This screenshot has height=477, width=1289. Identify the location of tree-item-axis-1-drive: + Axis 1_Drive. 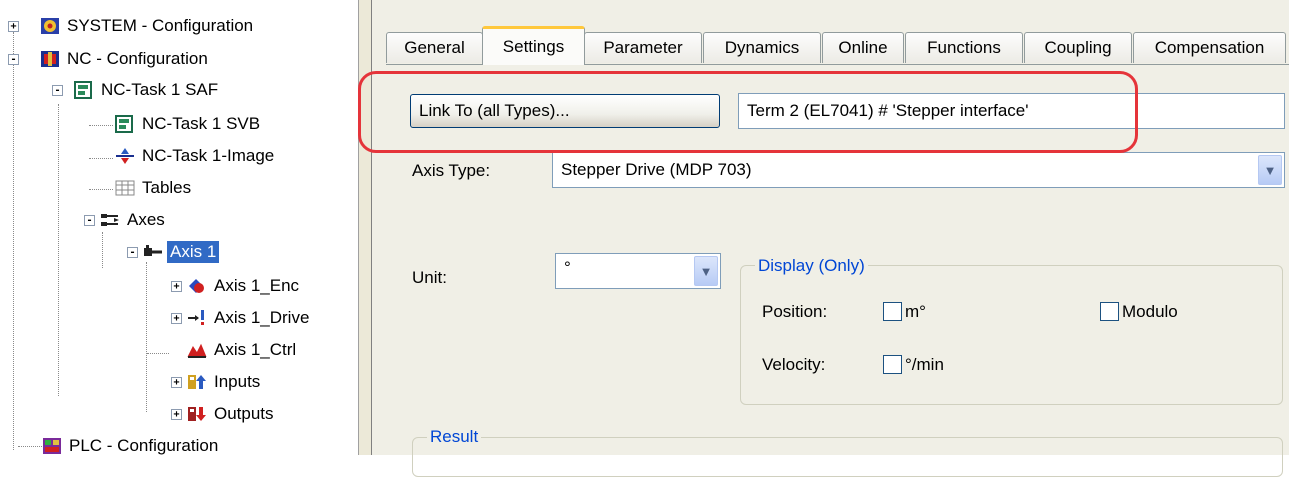
(241, 318).